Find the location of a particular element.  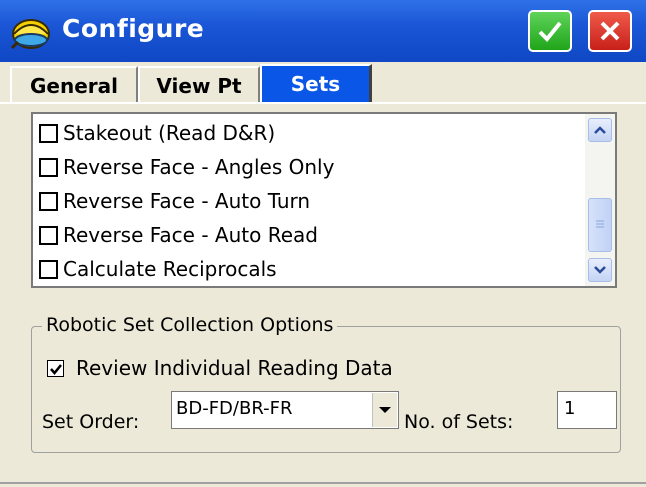

close-button is located at coordinates (610, 31).